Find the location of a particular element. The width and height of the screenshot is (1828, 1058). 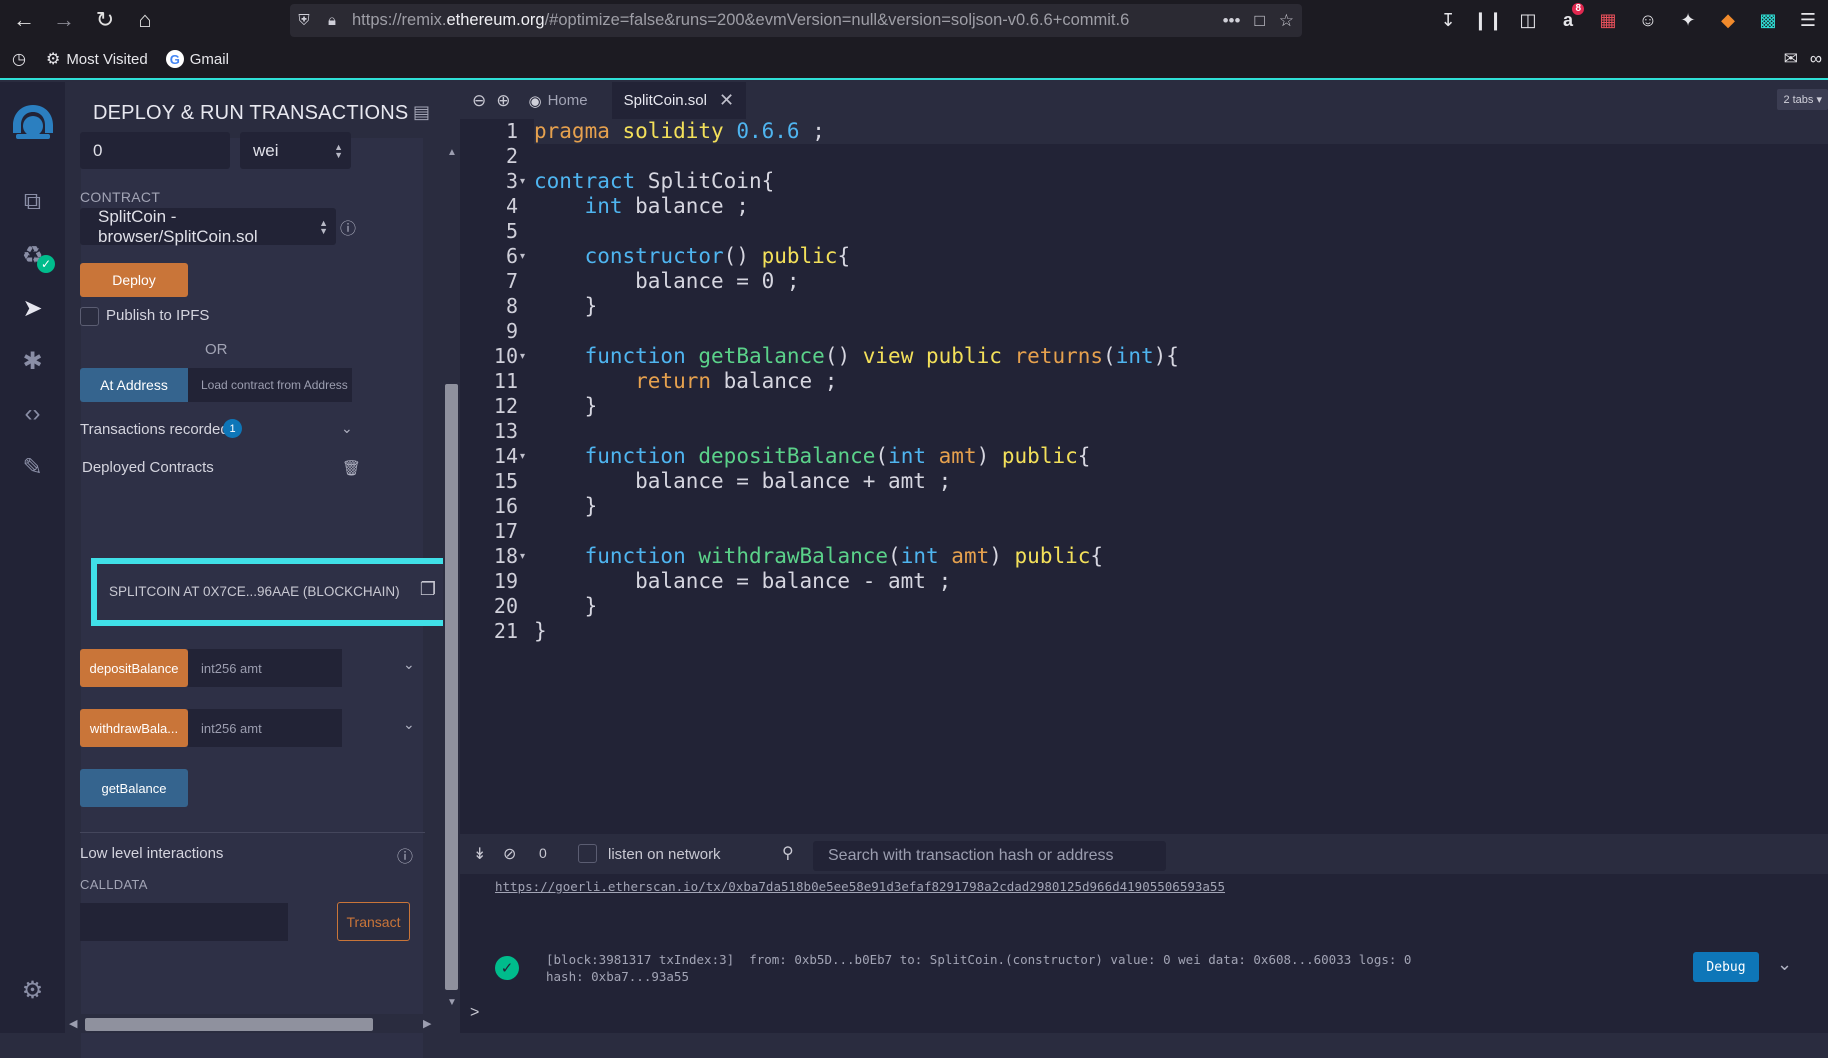

side-panel-scrollbar: ▲ ▼ is located at coordinates (451, 575).